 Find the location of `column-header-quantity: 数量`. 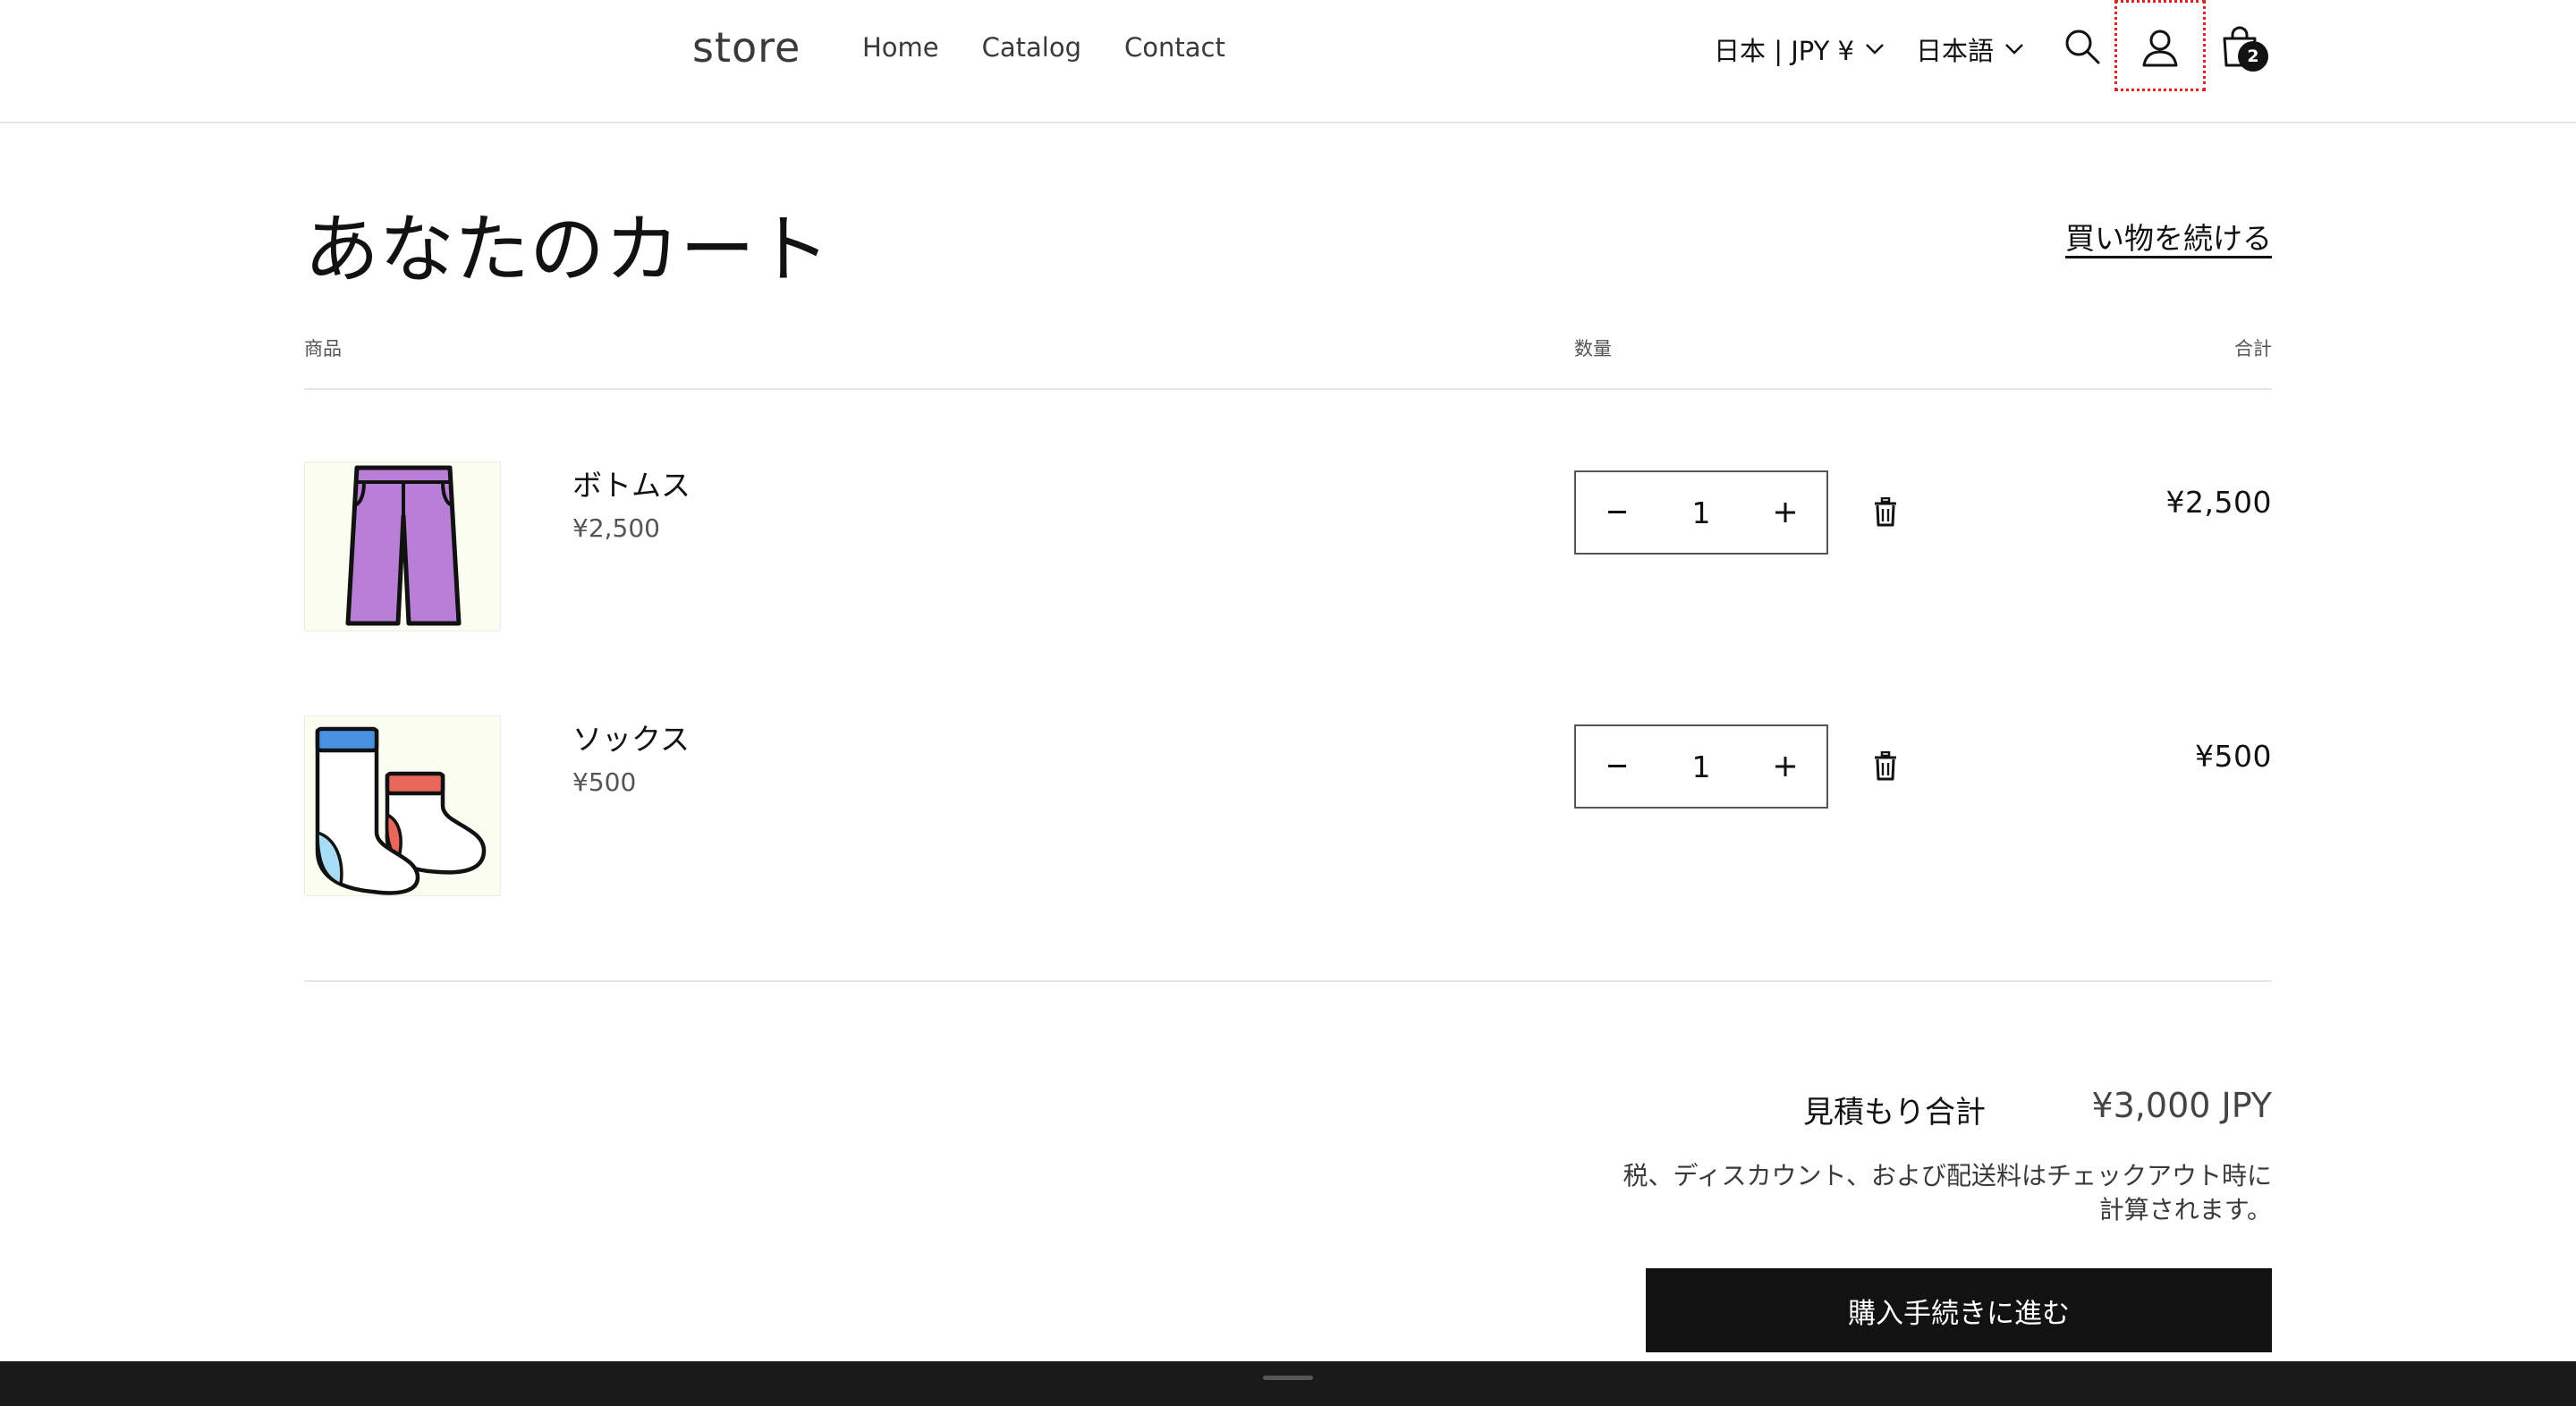

column-header-quantity: 数量 is located at coordinates (1593, 349).